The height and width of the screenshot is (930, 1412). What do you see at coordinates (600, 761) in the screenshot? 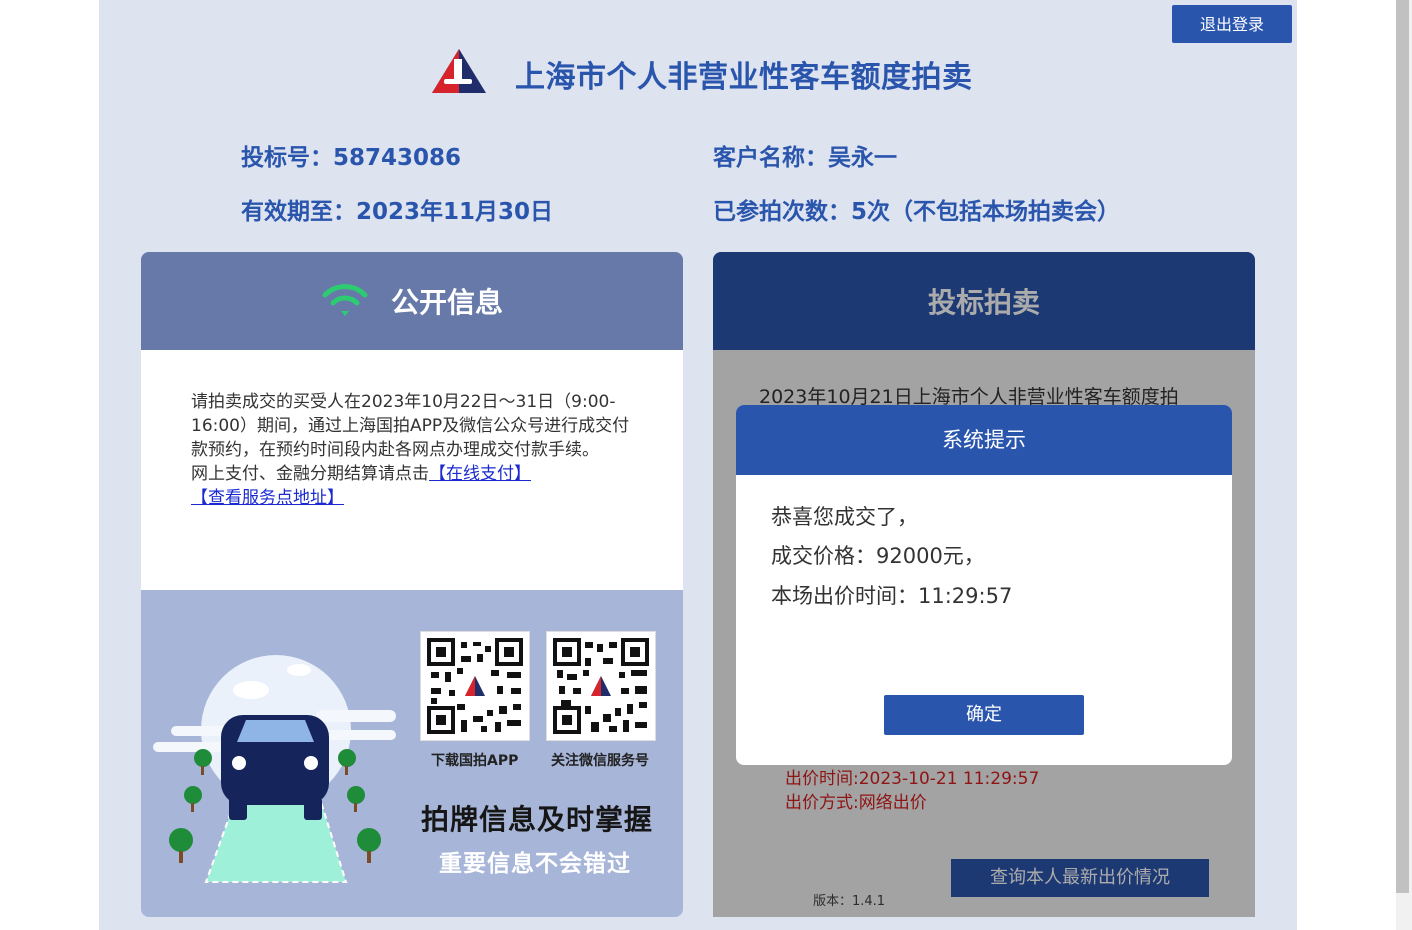
I see `qr-wechat-label: 关注微信服务号` at bounding box center [600, 761].